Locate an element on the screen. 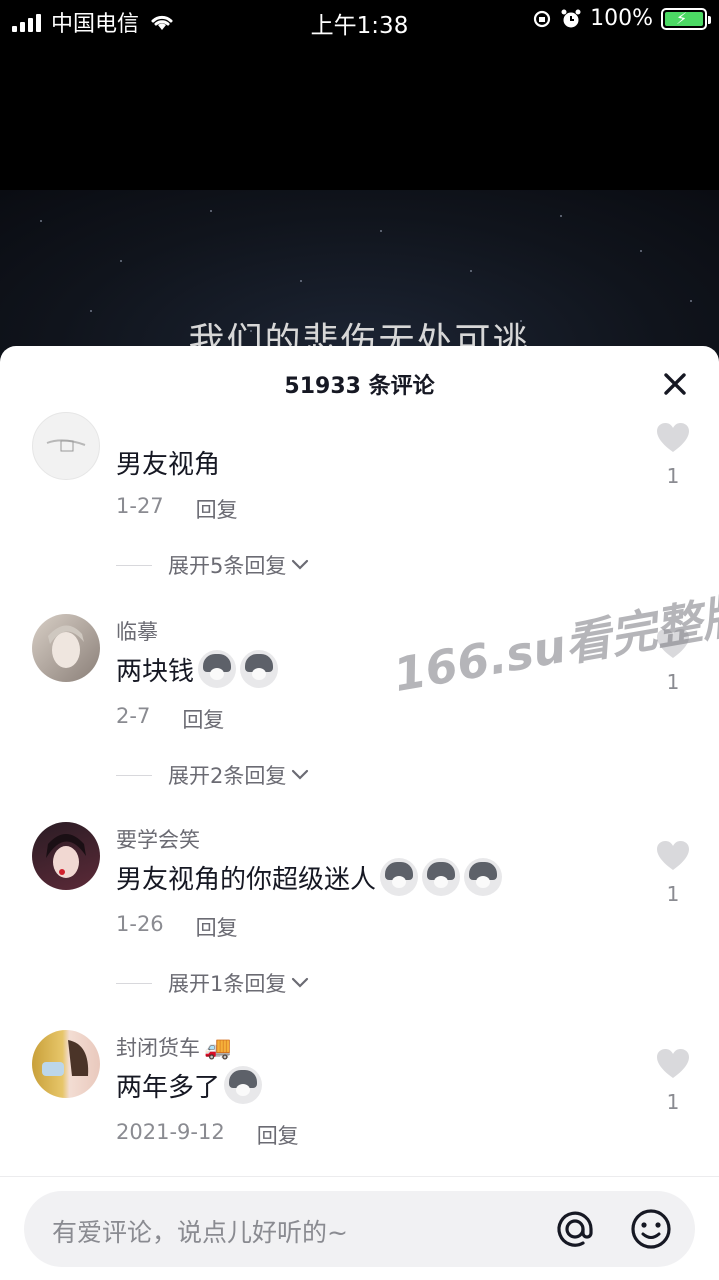  comment-item: 封闭货车 🚚 两年多了 2021-9-12 回复 1 is located at coordinates (359, 1098).